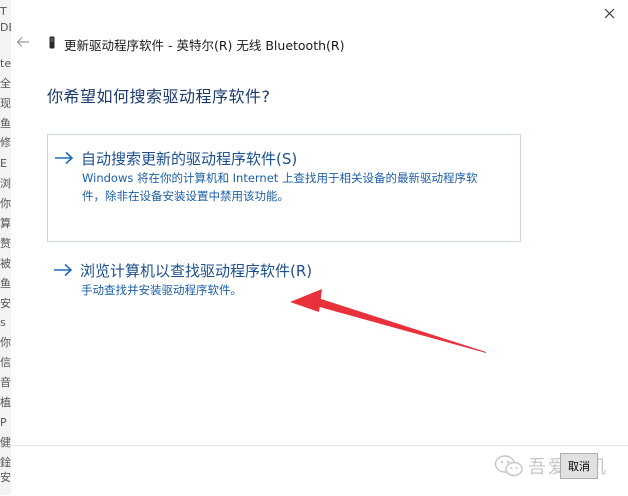 This screenshot has height=496, width=628. I want to click on bg-fragment: E, so click(3, 163).